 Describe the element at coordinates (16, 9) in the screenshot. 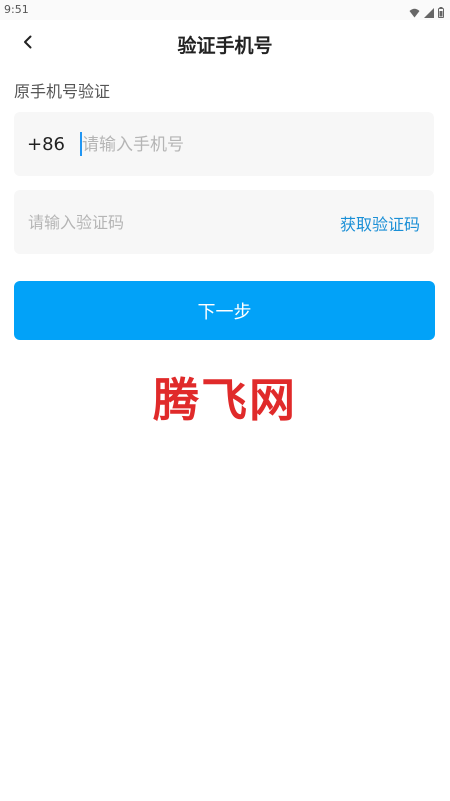

I see `status-time: 9:51` at that location.